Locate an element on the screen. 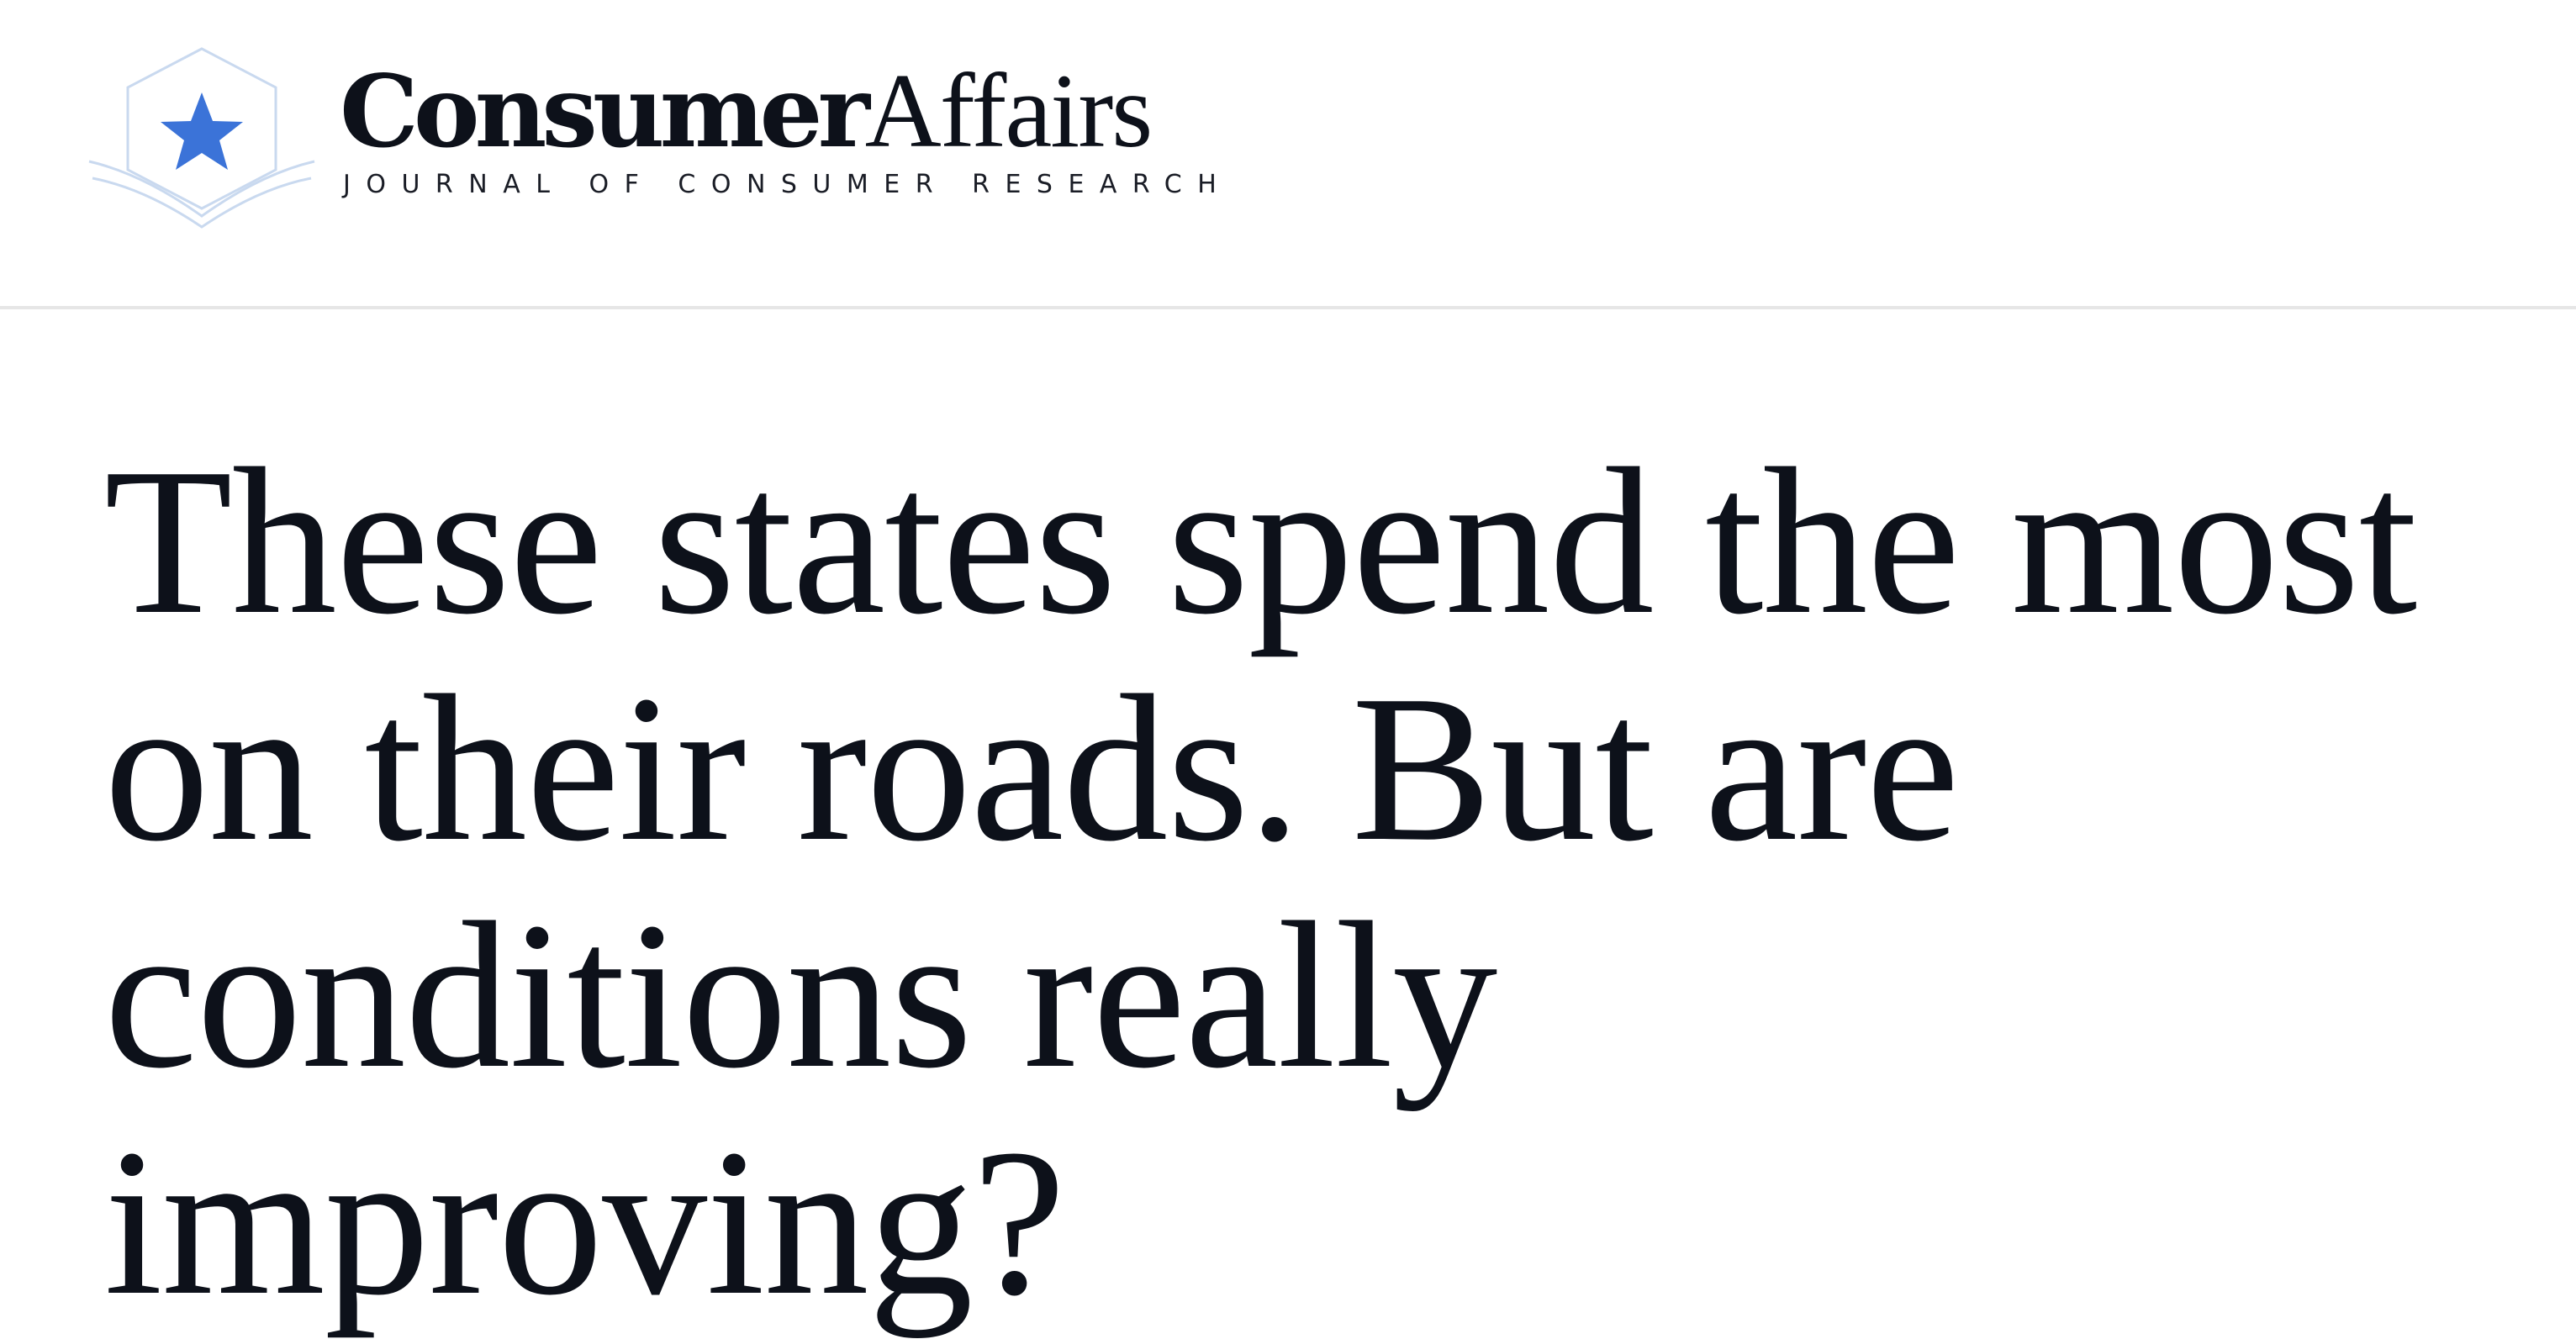 The height and width of the screenshot is (1339, 2576). logo-star-icon is located at coordinates (202, 136).